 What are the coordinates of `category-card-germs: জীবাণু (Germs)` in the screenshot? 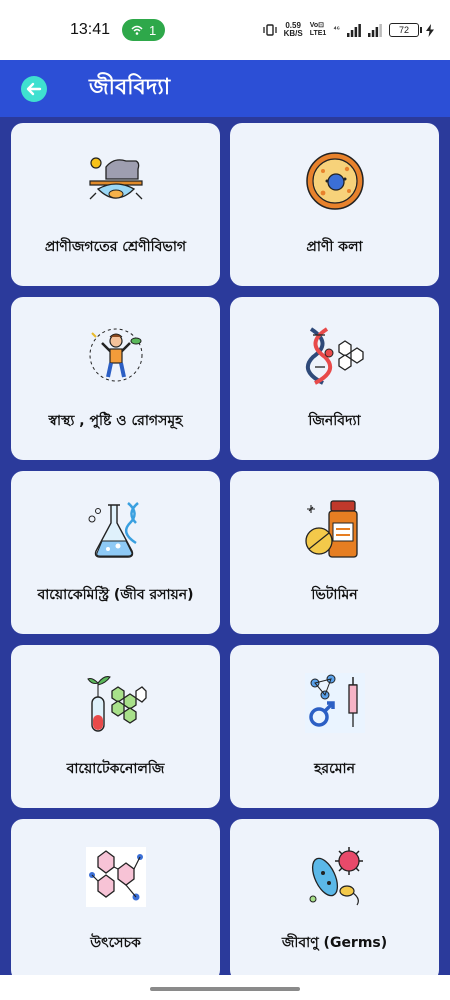 It's located at (334, 897).